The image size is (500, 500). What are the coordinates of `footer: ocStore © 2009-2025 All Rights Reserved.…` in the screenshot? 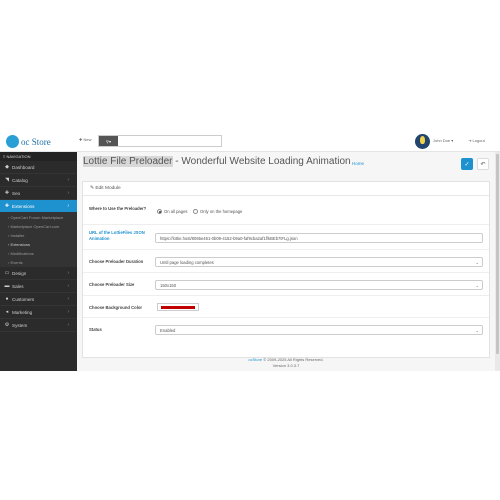 It's located at (286, 363).